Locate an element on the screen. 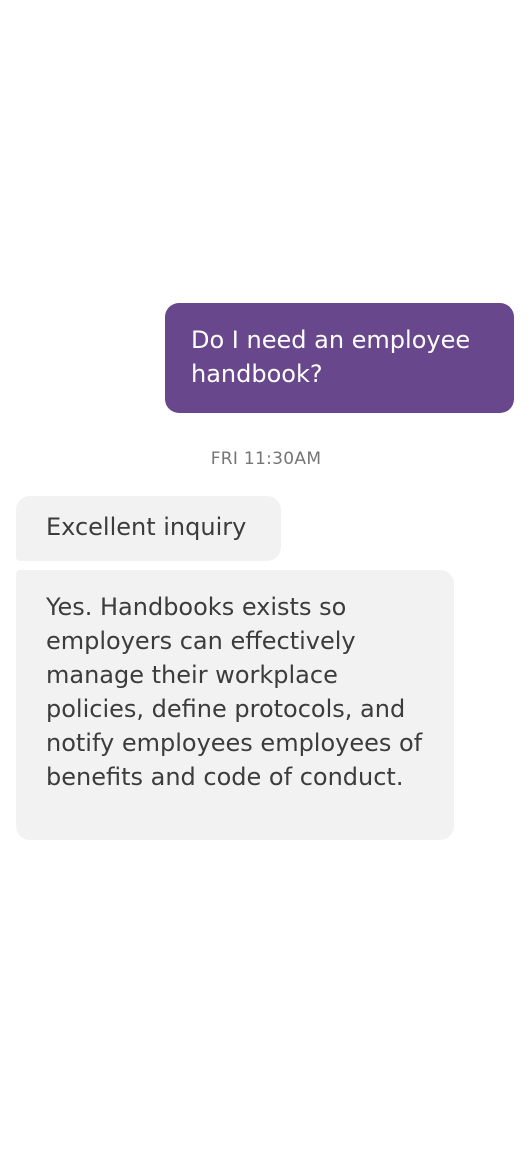 The height and width of the screenshot is (1154, 532). message-timestamp: FRI 11:30AM is located at coordinates (266, 459).